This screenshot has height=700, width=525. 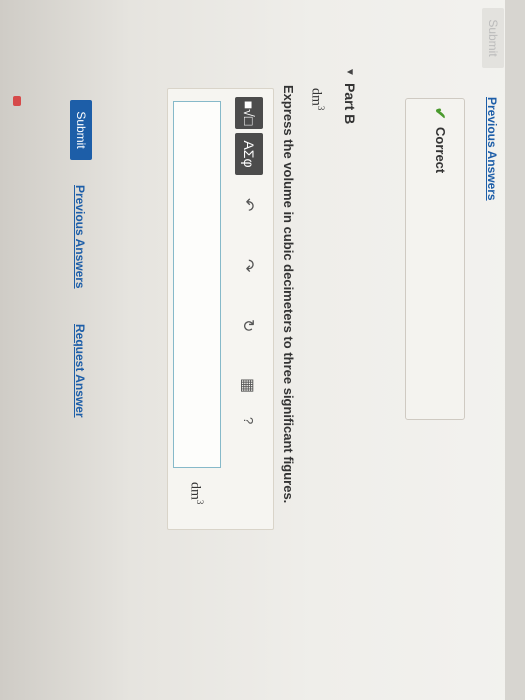 I want to click on part-b-unit: dm3, so click(x=317, y=99).